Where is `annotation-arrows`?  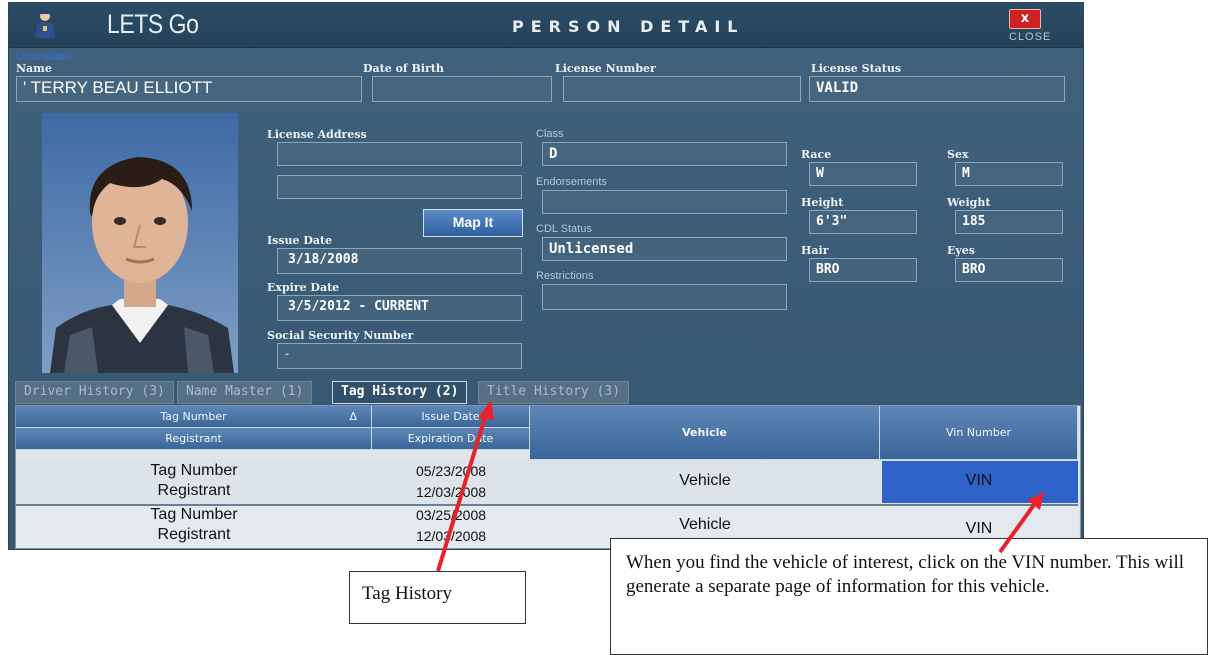
annotation-arrows is located at coordinates (740, 486).